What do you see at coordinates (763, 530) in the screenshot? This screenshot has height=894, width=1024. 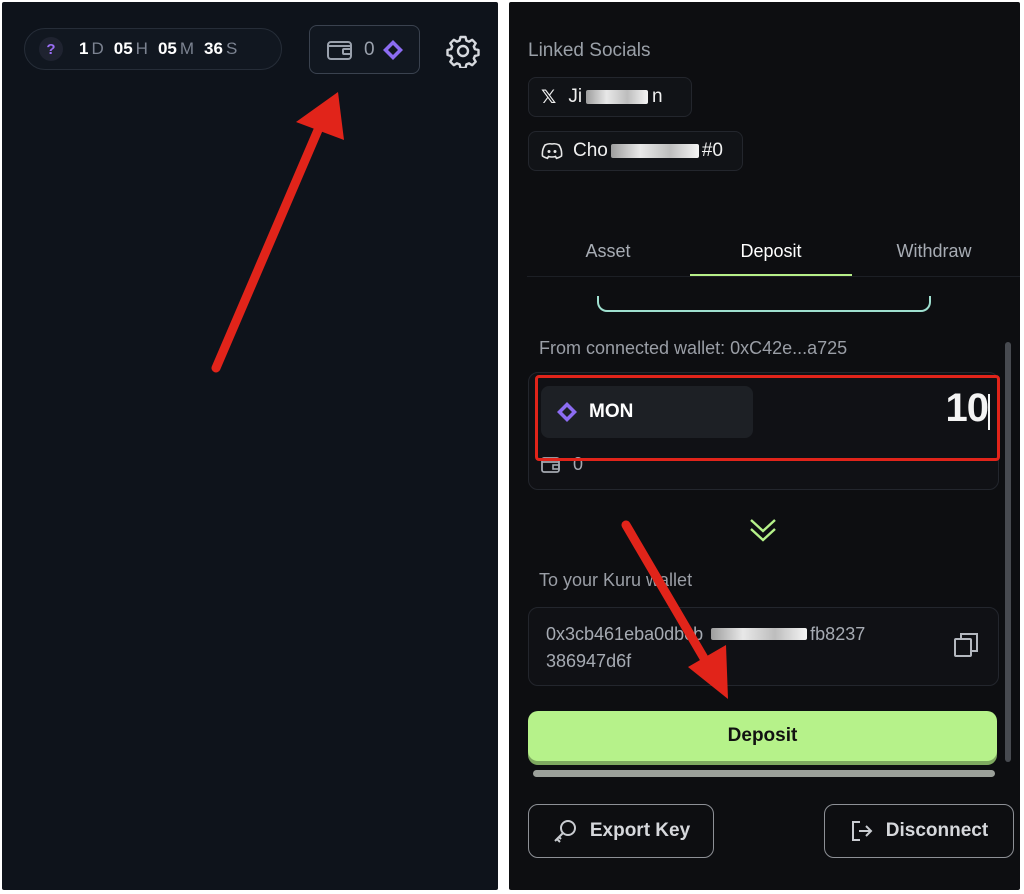 I see `double-chevron-down-icon` at bounding box center [763, 530].